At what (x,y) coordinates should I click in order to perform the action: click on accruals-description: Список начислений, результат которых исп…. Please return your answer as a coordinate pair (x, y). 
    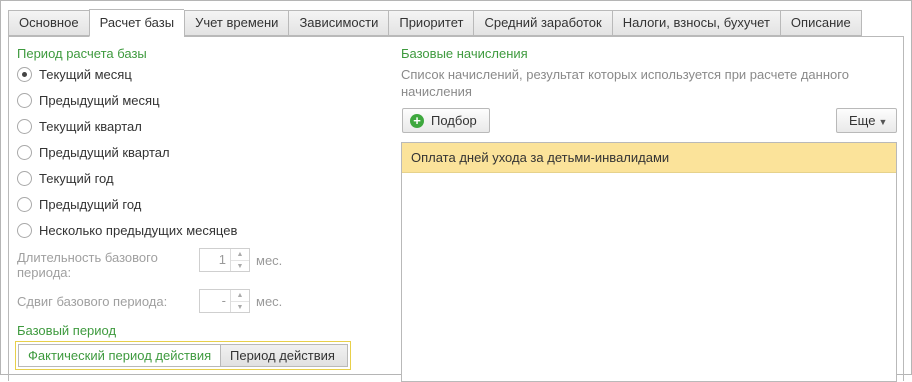
    Looking at the image, I should click on (625, 83).